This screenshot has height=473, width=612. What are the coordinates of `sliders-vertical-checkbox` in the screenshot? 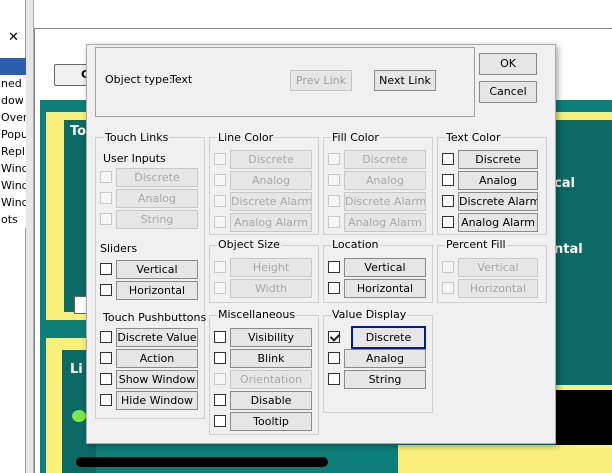 It's located at (106, 269).